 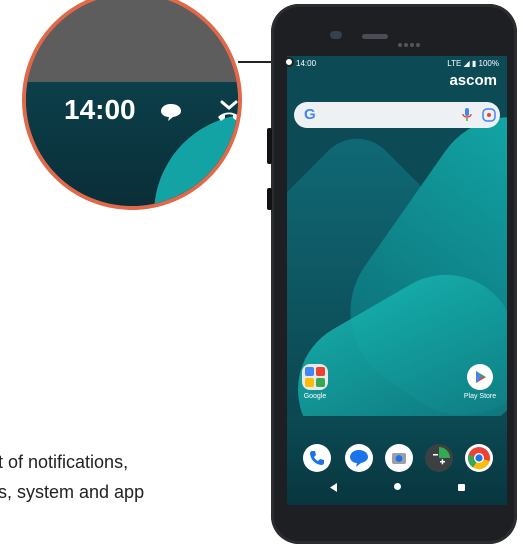 What do you see at coordinates (467, 115) in the screenshot?
I see `microphone-icon` at bounding box center [467, 115].